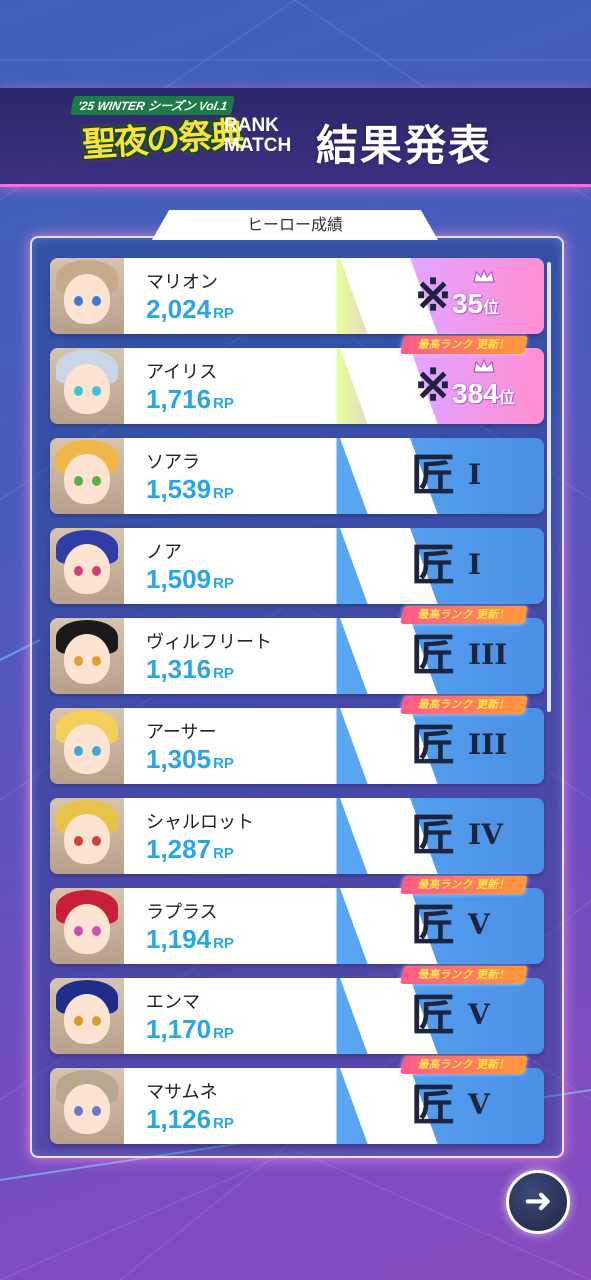 The height and width of the screenshot is (1280, 591). What do you see at coordinates (190, 579) in the screenshot?
I see `hero-rp: 1,509 RP` at bounding box center [190, 579].